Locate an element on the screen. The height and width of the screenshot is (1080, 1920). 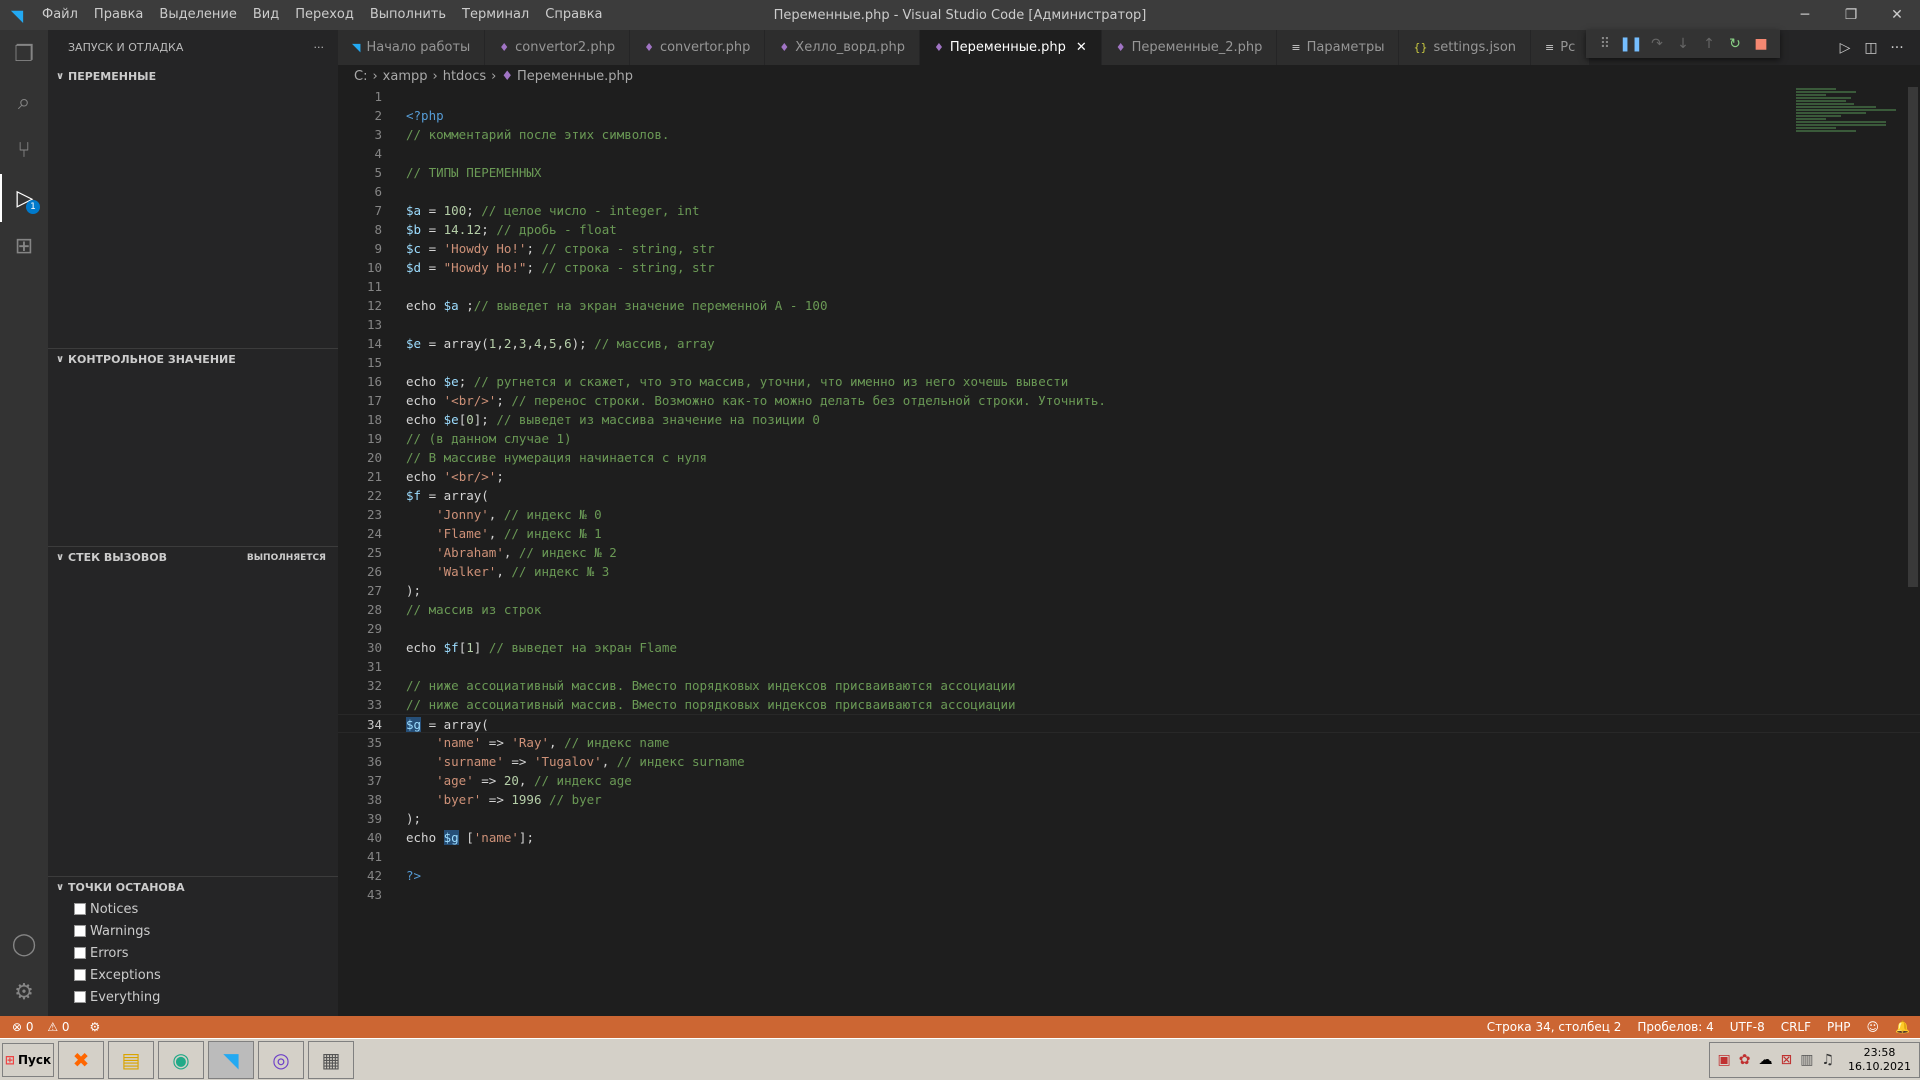
menu-item: Правка is located at coordinates (118, 15).